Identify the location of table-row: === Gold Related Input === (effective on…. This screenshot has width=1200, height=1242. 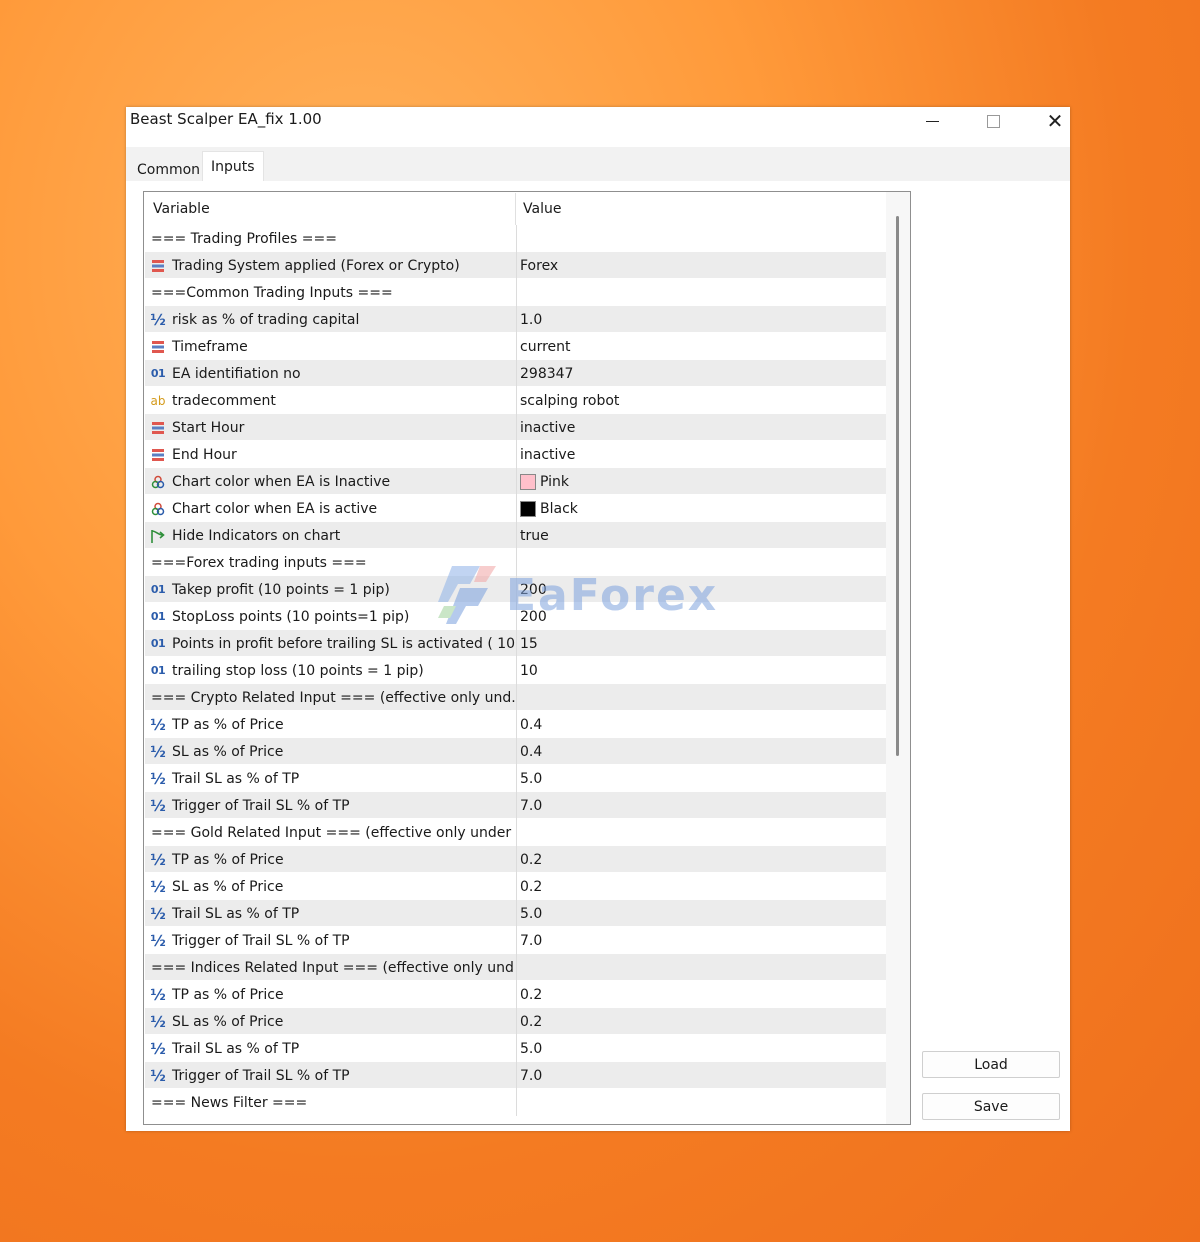
(515, 832).